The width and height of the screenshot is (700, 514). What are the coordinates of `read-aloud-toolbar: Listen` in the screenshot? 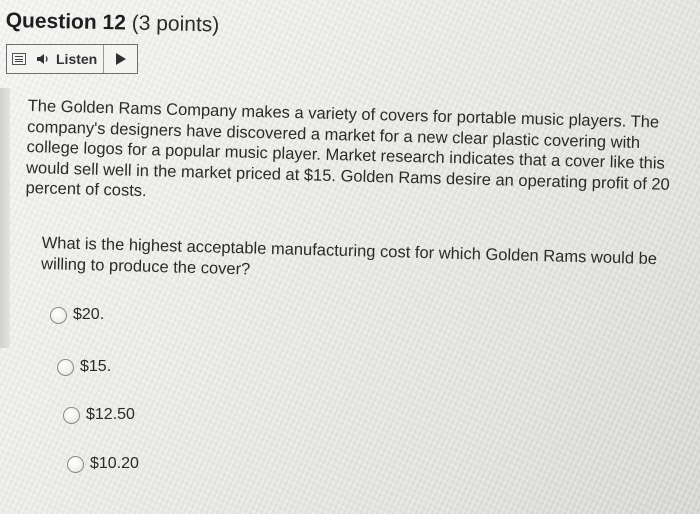 It's located at (72, 59).